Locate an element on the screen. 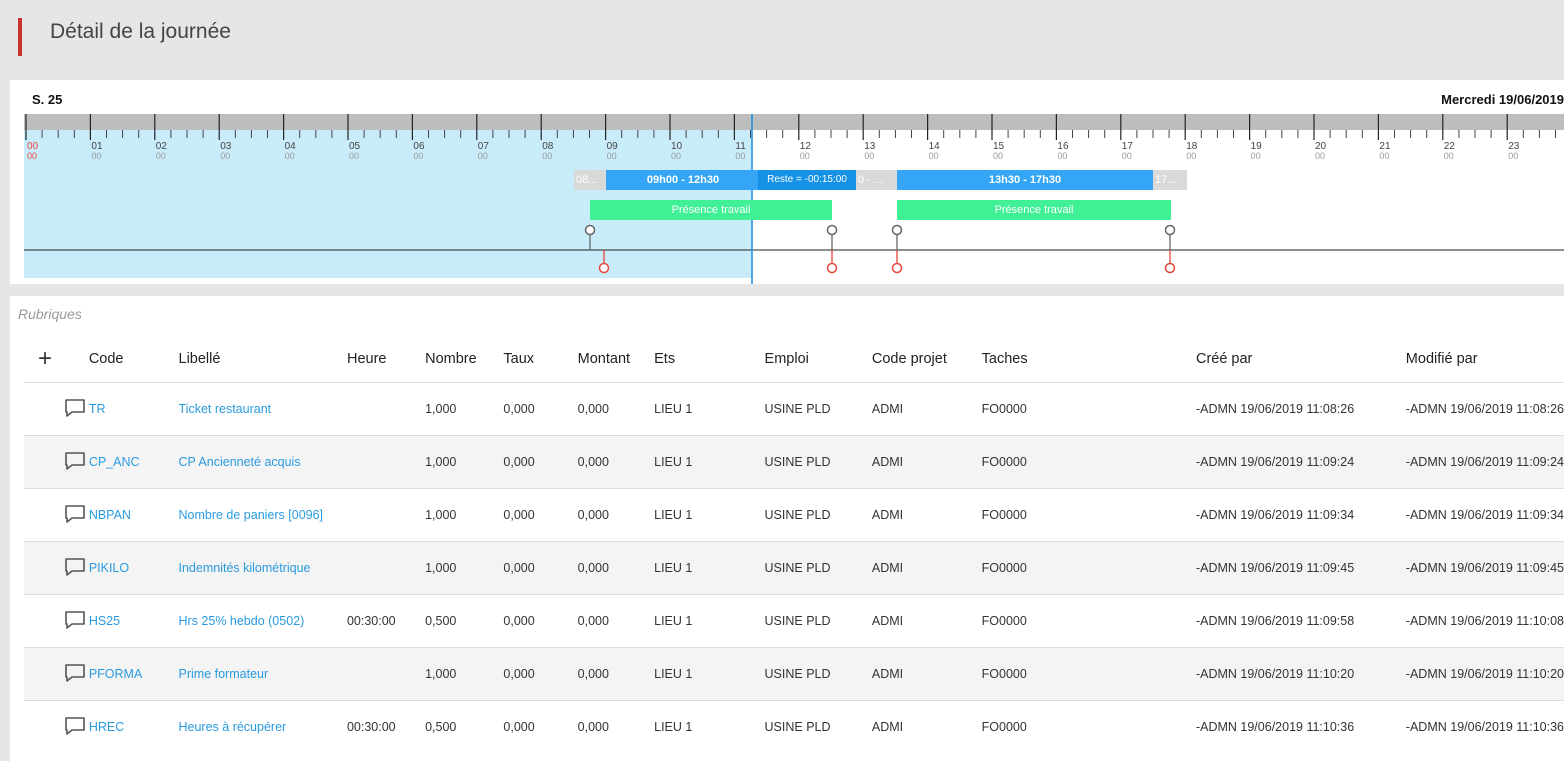 The image size is (1564, 761). page-header: Détail de la journée is located at coordinates (782, 40).